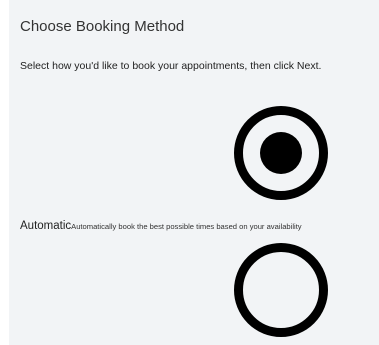 The width and height of the screenshot is (379, 345). What do you see at coordinates (102, 26) in the screenshot?
I see `page-title: Choose Booking Method` at bounding box center [102, 26].